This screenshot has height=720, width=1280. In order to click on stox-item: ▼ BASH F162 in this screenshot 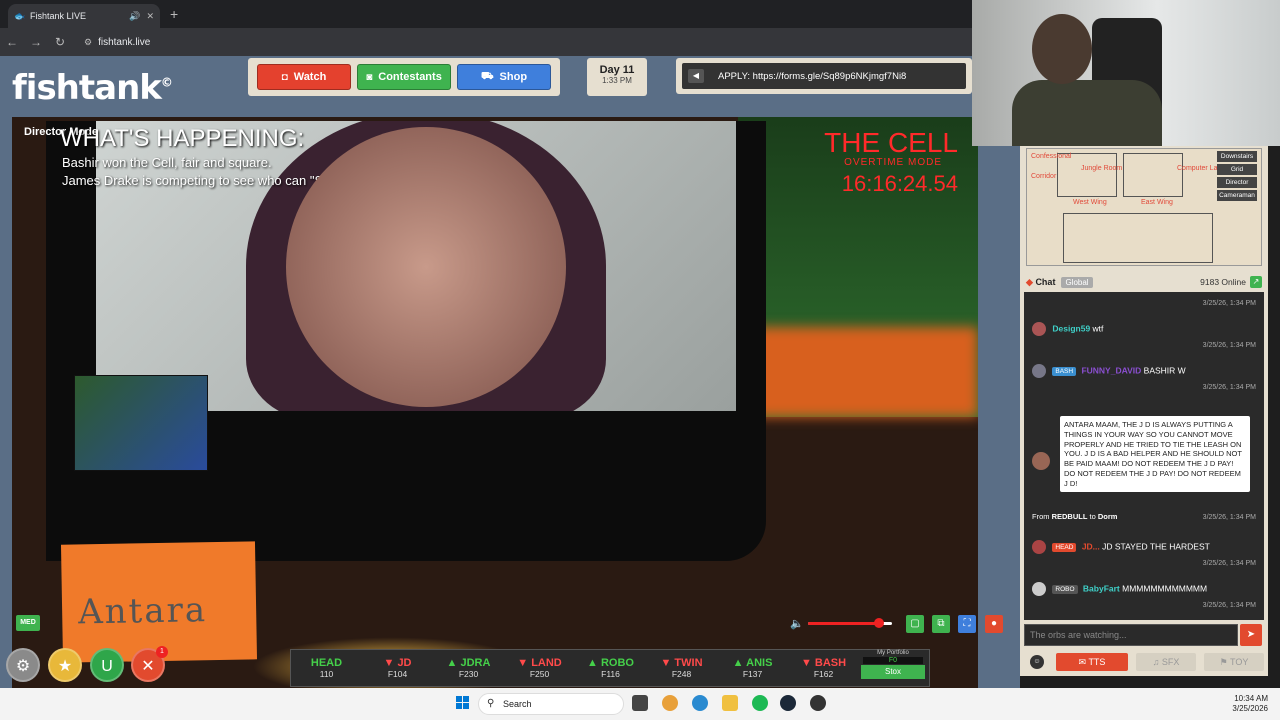, I will do `click(823, 668)`.